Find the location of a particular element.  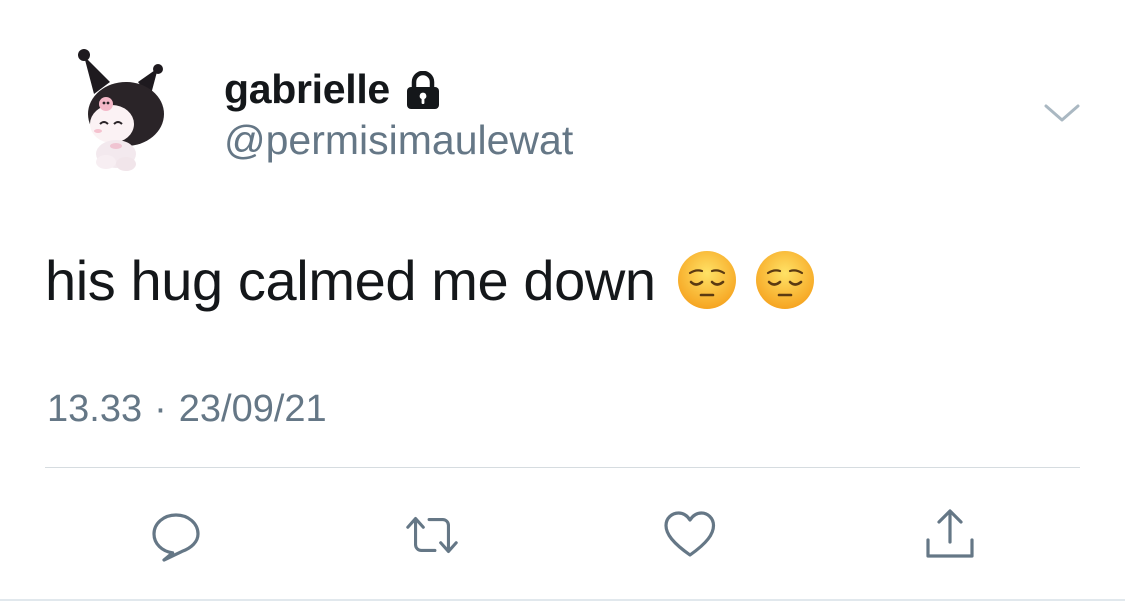

author-handle: @permisimaulewat is located at coordinates (398, 140).